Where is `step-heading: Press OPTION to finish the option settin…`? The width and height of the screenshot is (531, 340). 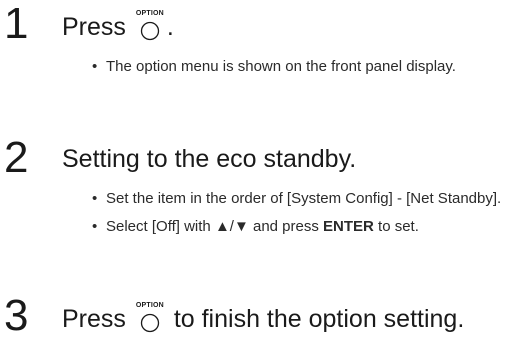 step-heading: Press OPTION to finish the option settin… is located at coordinates (263, 318).